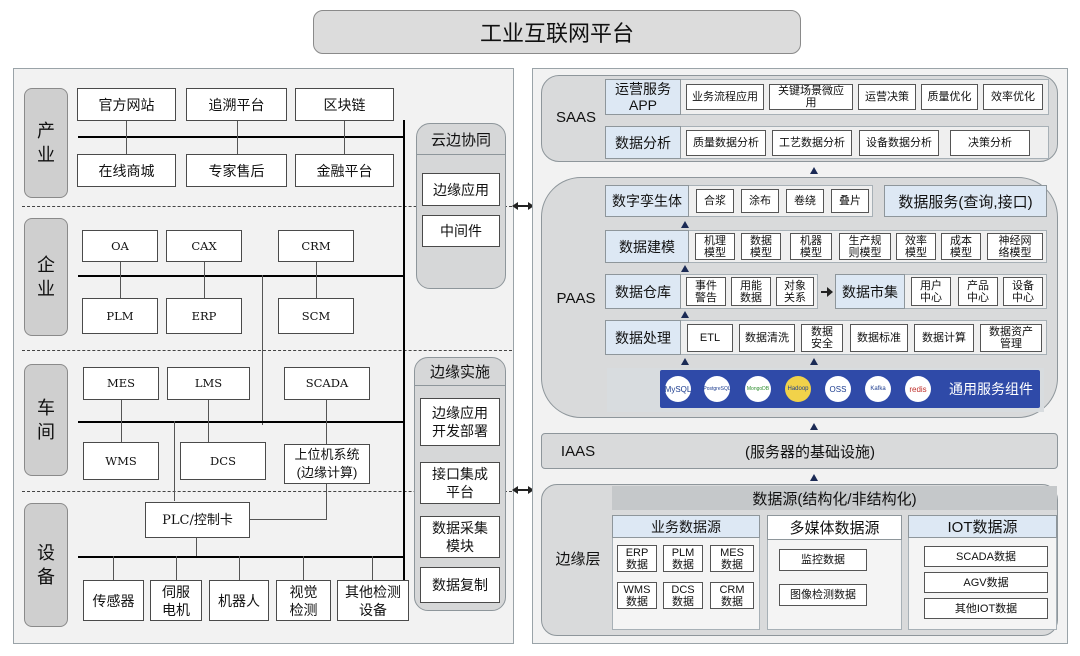 This screenshot has width=1080, height=656. What do you see at coordinates (327, 464) in the screenshot?
I see `workshop-host-system: 上位机系统 (边缘计算)` at bounding box center [327, 464].